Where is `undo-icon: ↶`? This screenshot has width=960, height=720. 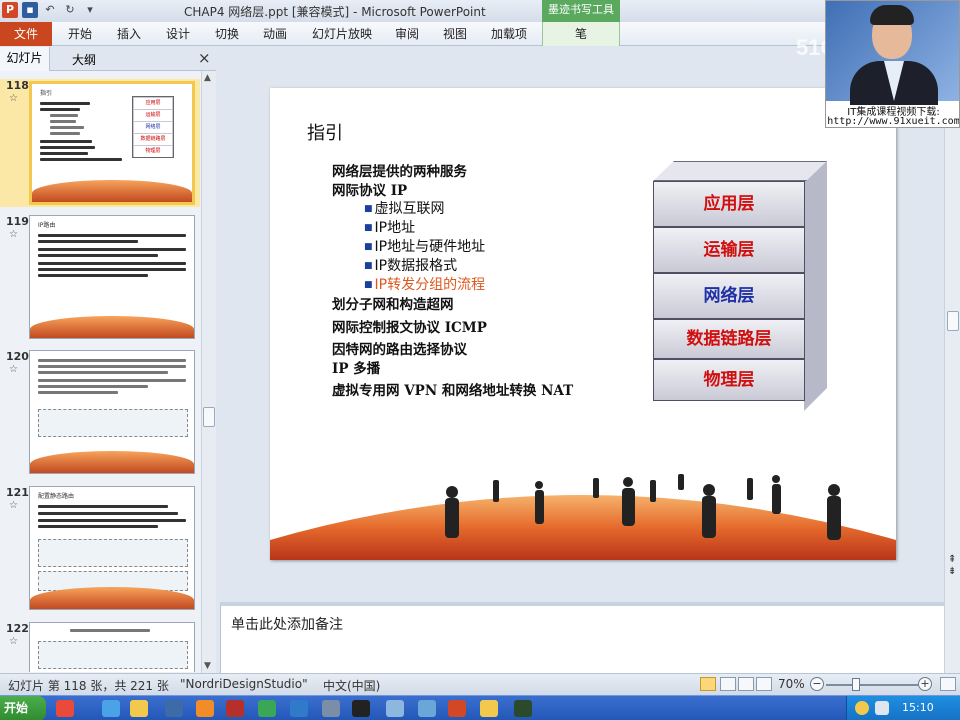
undo-icon: ↶ is located at coordinates (50, 10).